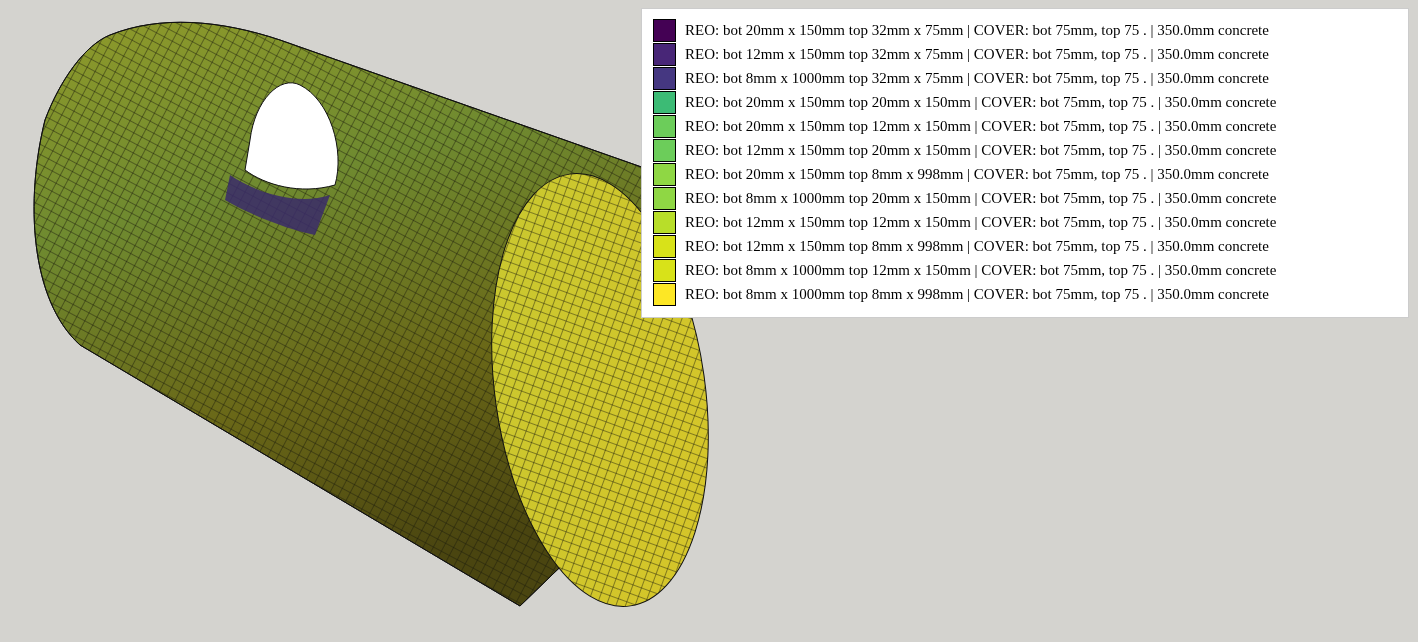  Describe the element at coordinates (977, 174) in the screenshot. I see `legend-label: REO: bot 20mm x 150mm top 8mm x 998mm | COVER: bot 75mm, top 75 . | 350.0mm concrete` at that location.